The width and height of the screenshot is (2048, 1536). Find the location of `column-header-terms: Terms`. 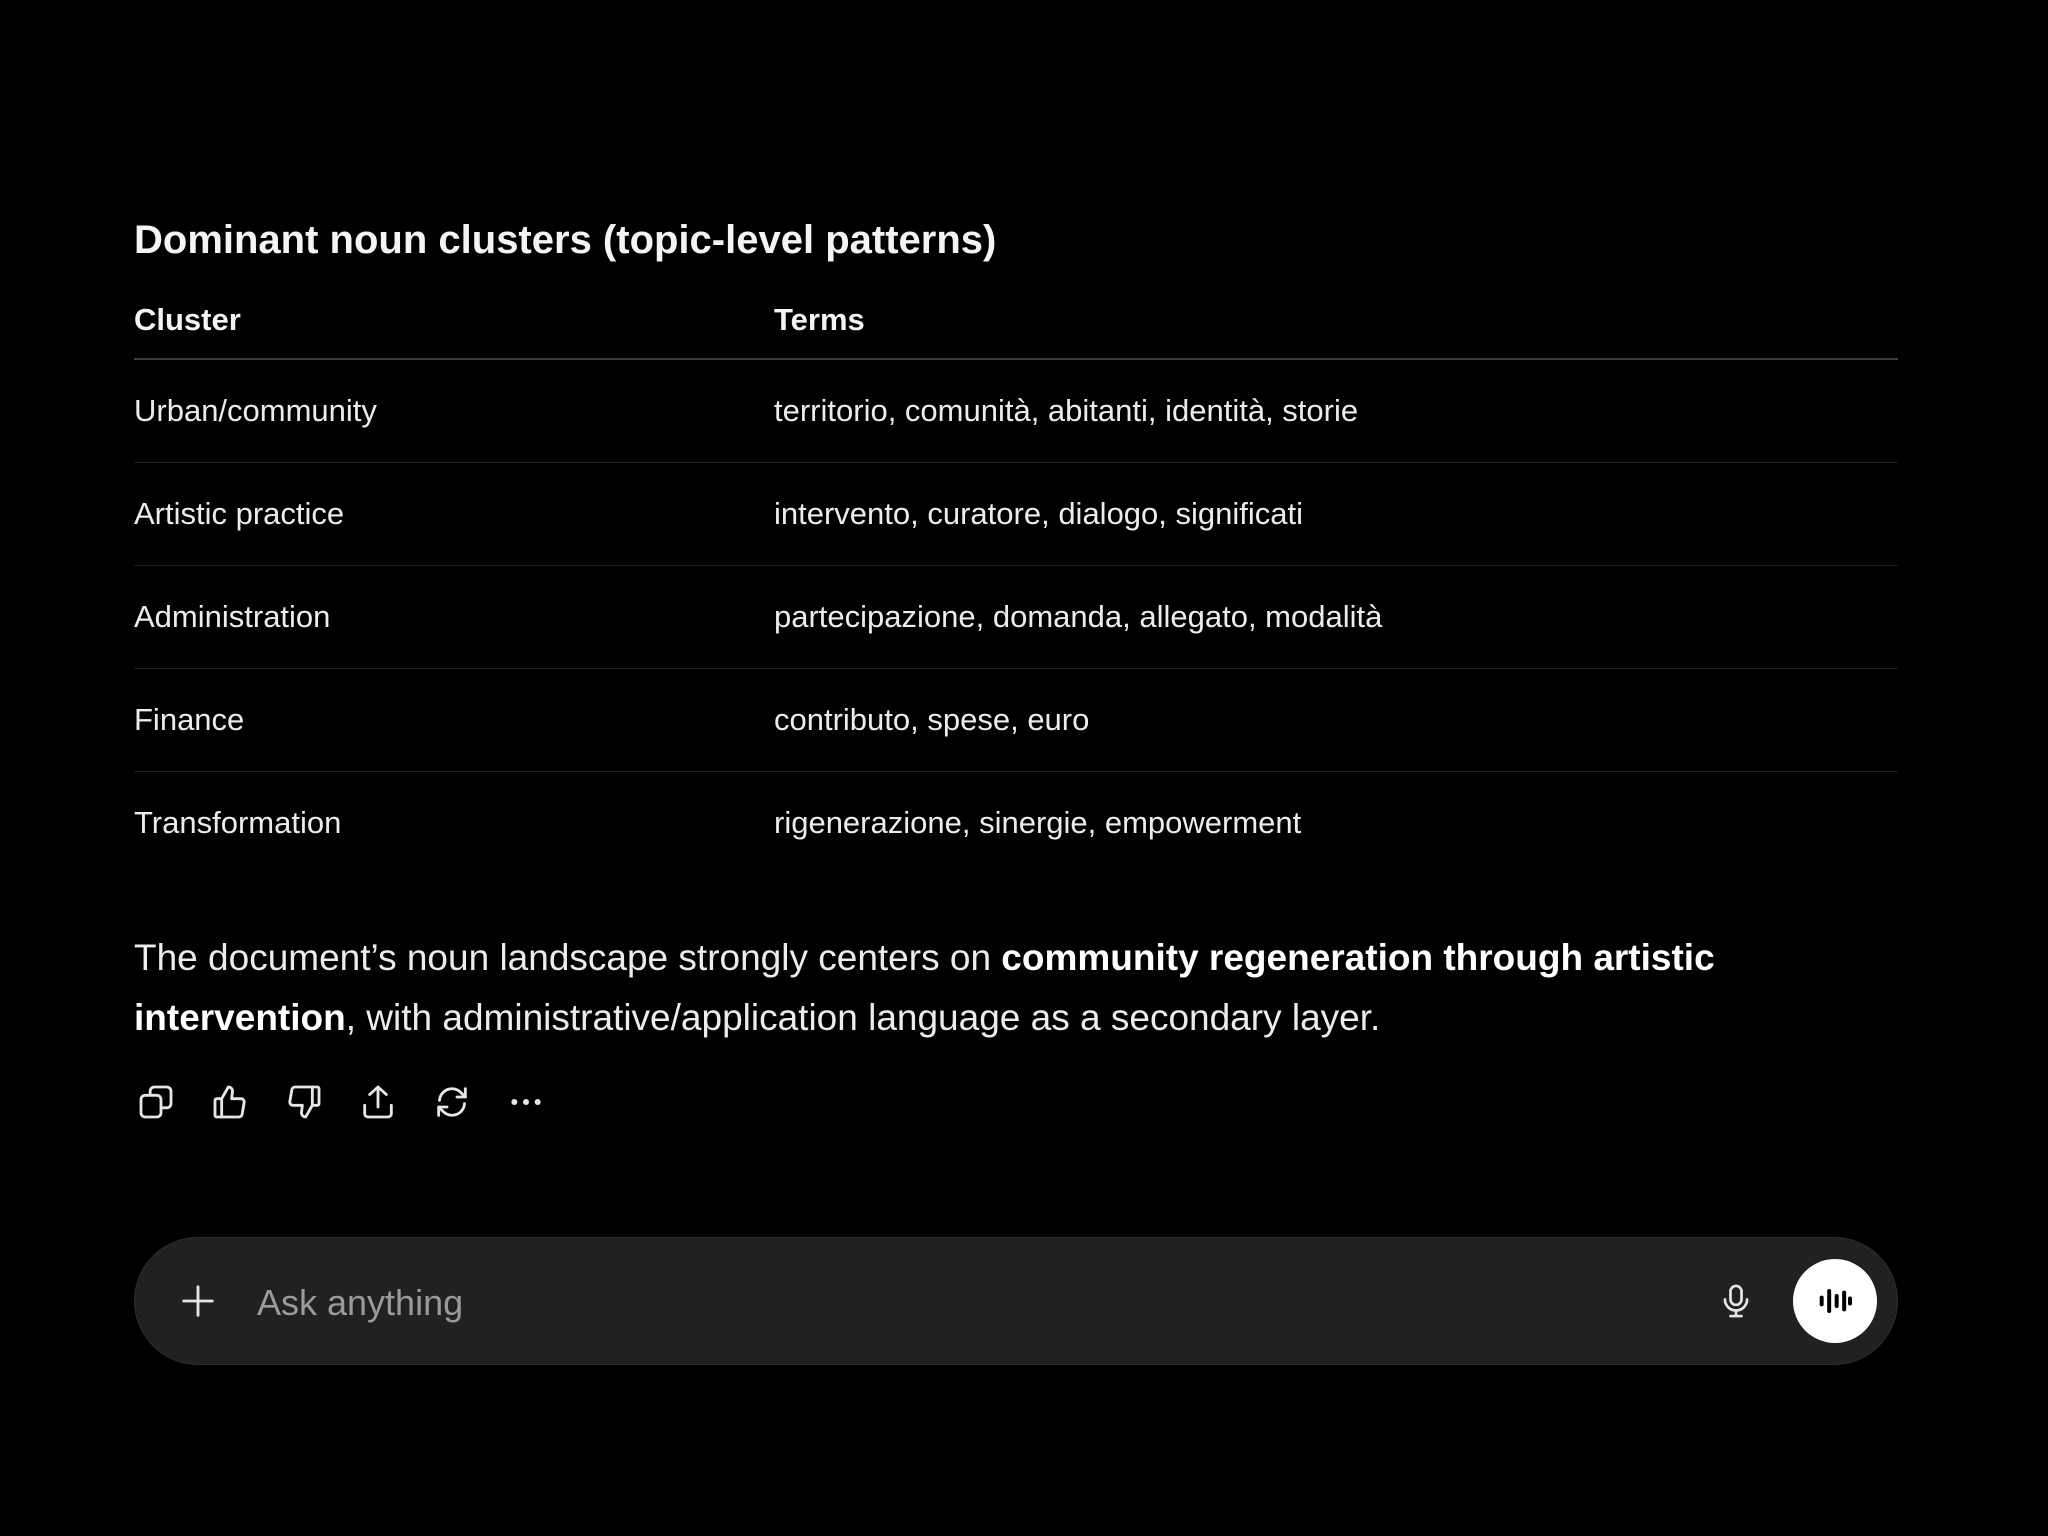

column-header-terms: Terms is located at coordinates (819, 319).